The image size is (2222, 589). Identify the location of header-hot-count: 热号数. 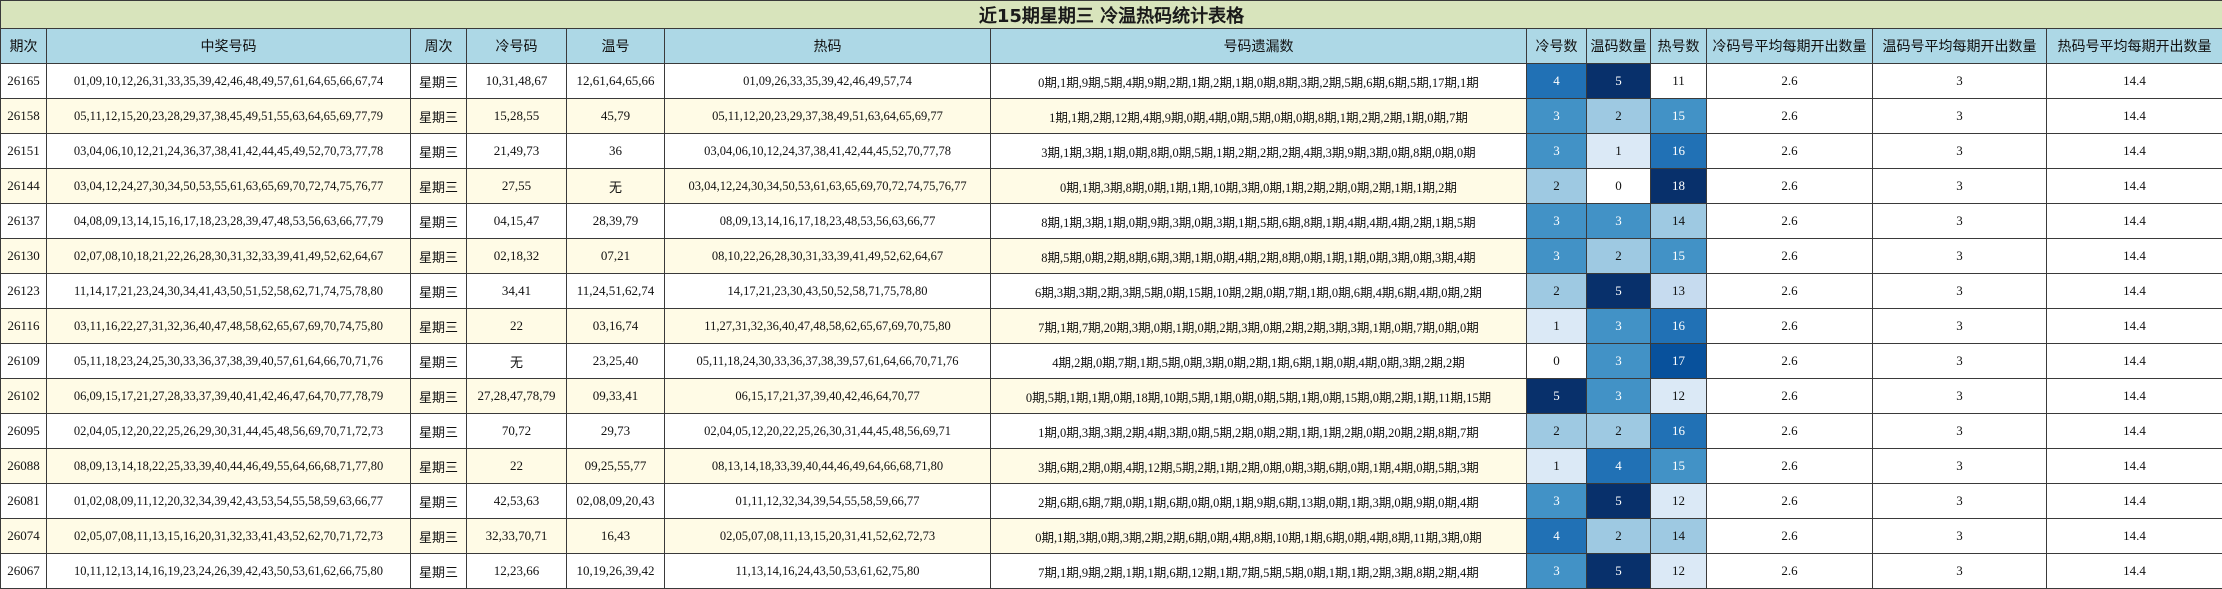
(1678, 46).